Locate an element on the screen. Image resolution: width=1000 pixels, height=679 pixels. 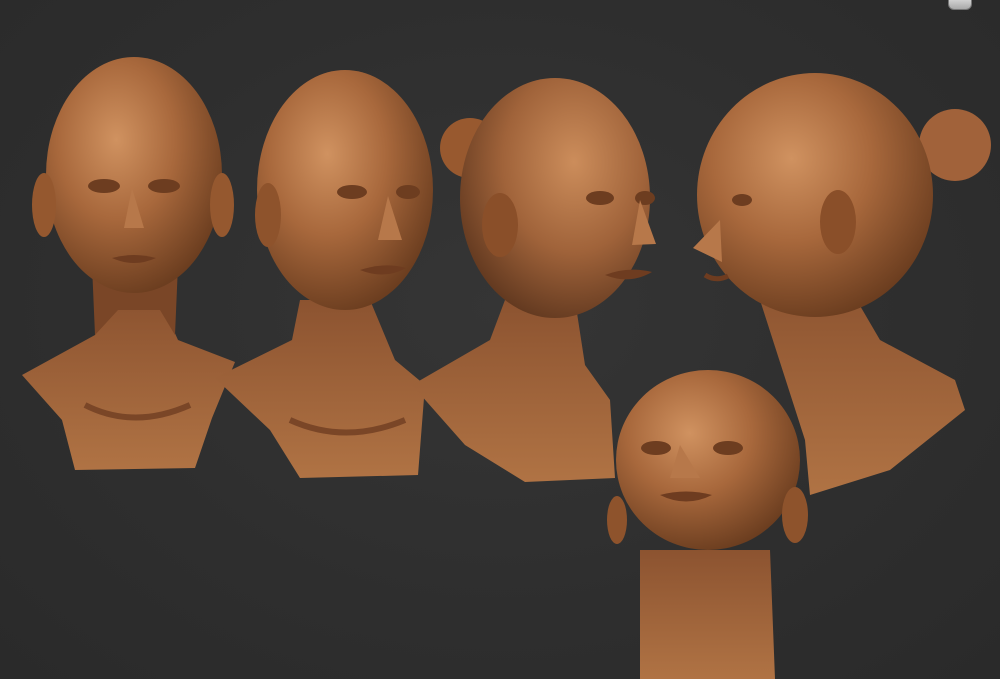
viewport-gizmo-icon is located at coordinates (960, 5).